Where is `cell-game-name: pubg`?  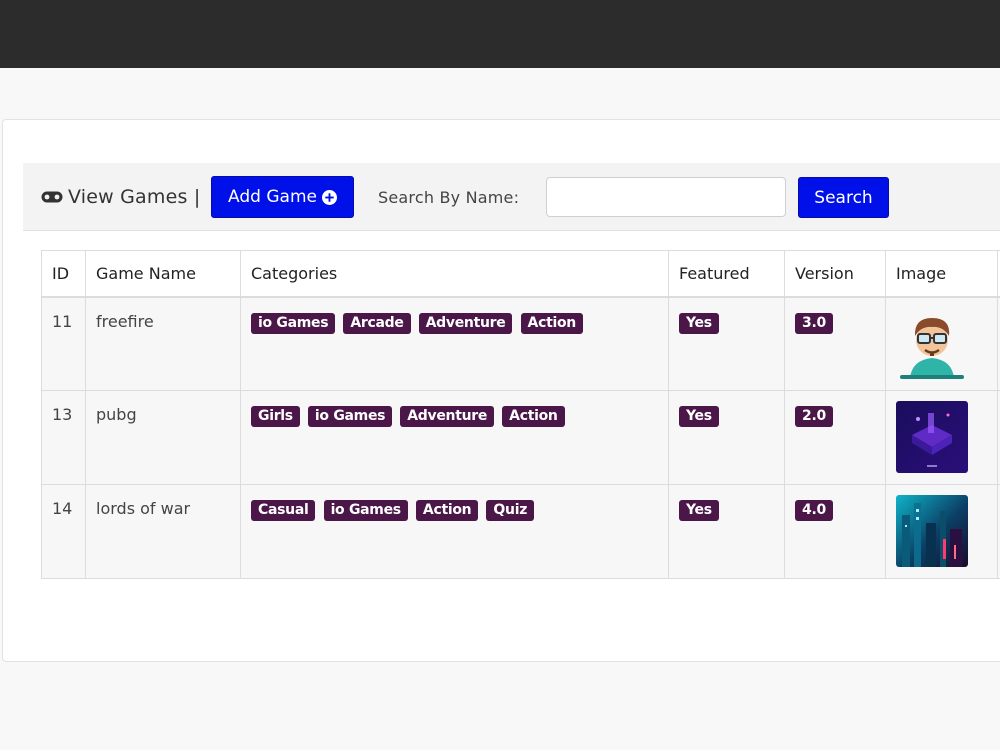
cell-game-name: pubg is located at coordinates (163, 437).